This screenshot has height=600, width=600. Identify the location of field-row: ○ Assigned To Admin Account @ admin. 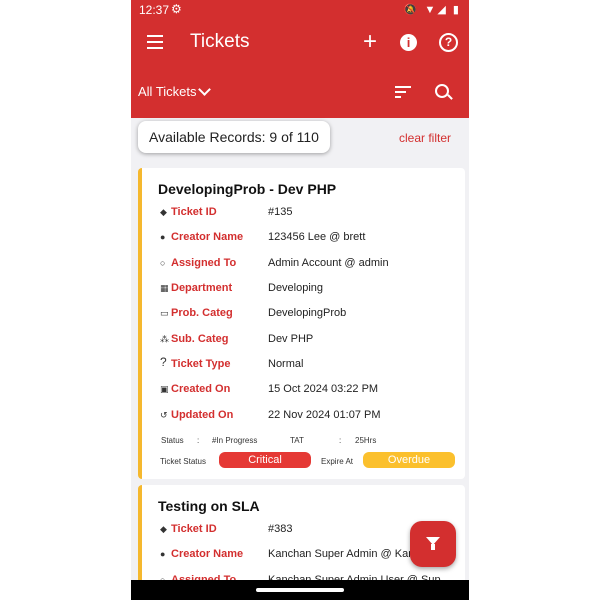
(310, 265).